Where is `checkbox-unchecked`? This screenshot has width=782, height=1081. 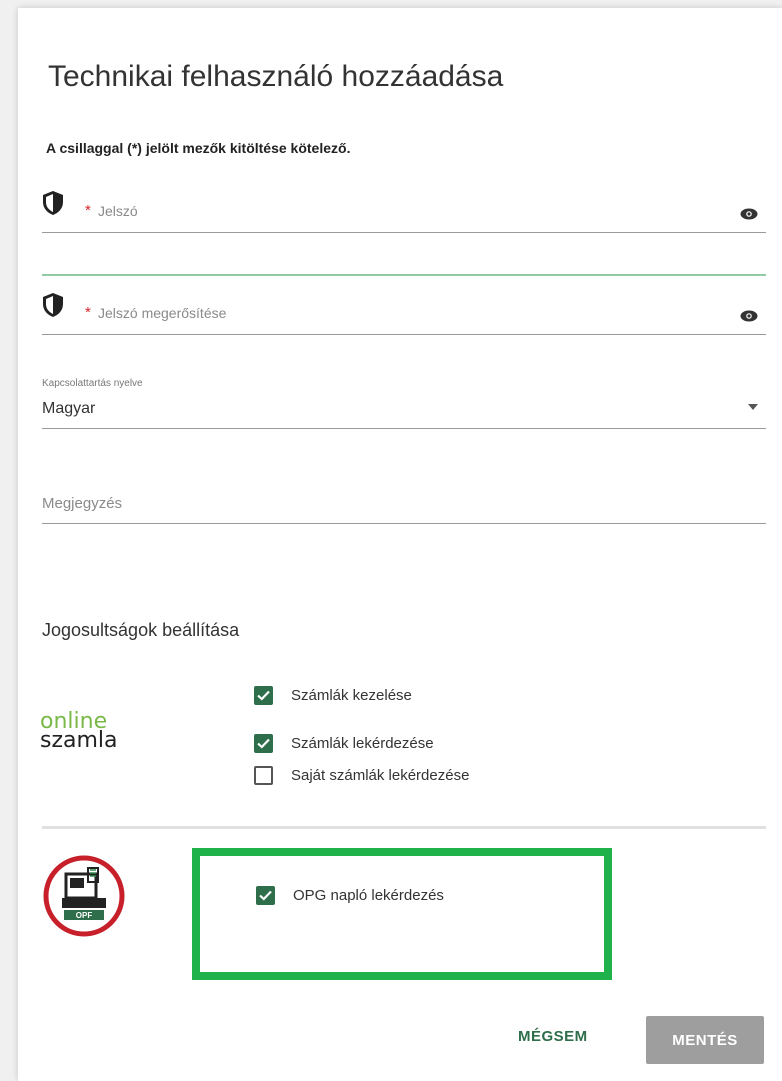 checkbox-unchecked is located at coordinates (263, 775).